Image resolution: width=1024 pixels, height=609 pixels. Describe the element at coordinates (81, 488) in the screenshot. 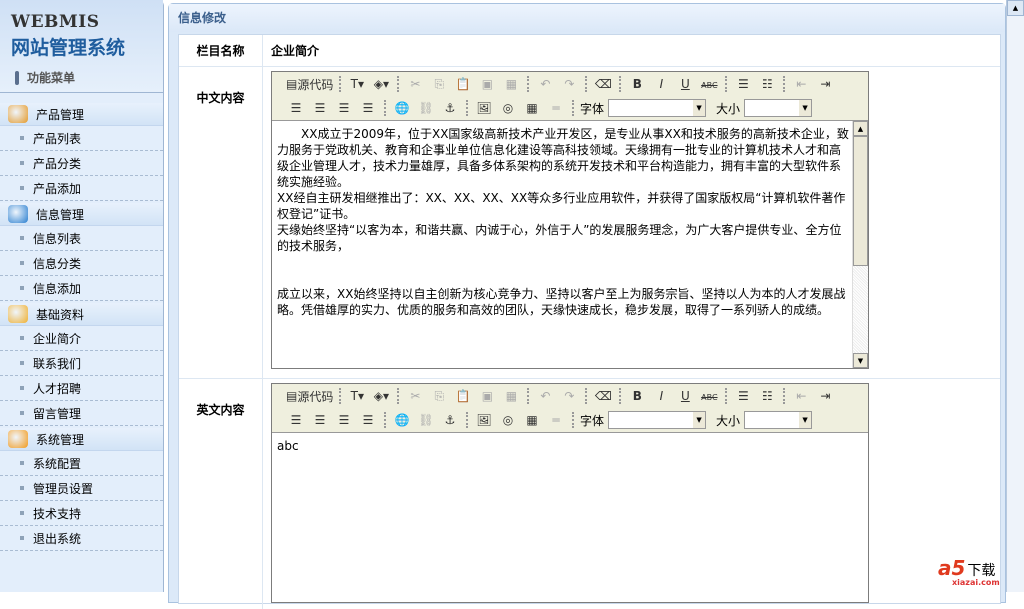

I see `sidebar-item: 管理员设置` at that location.